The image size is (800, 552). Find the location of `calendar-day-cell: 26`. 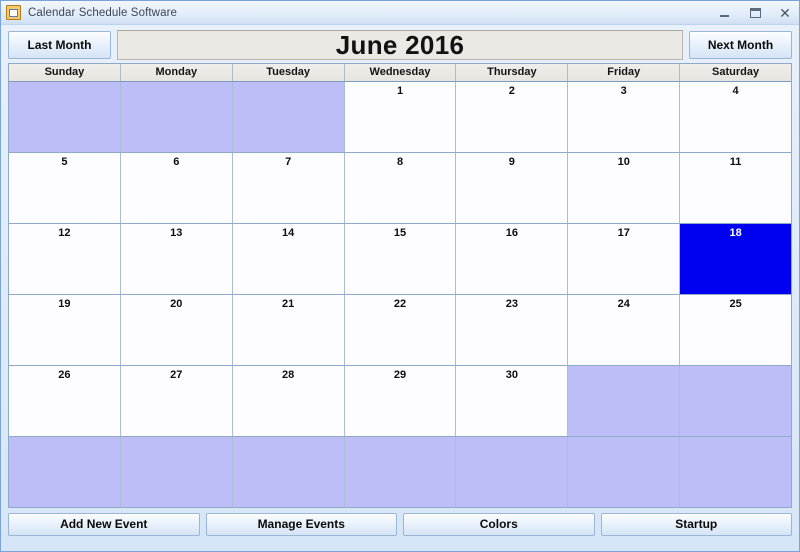

calendar-day-cell: 26 is located at coordinates (65, 401).